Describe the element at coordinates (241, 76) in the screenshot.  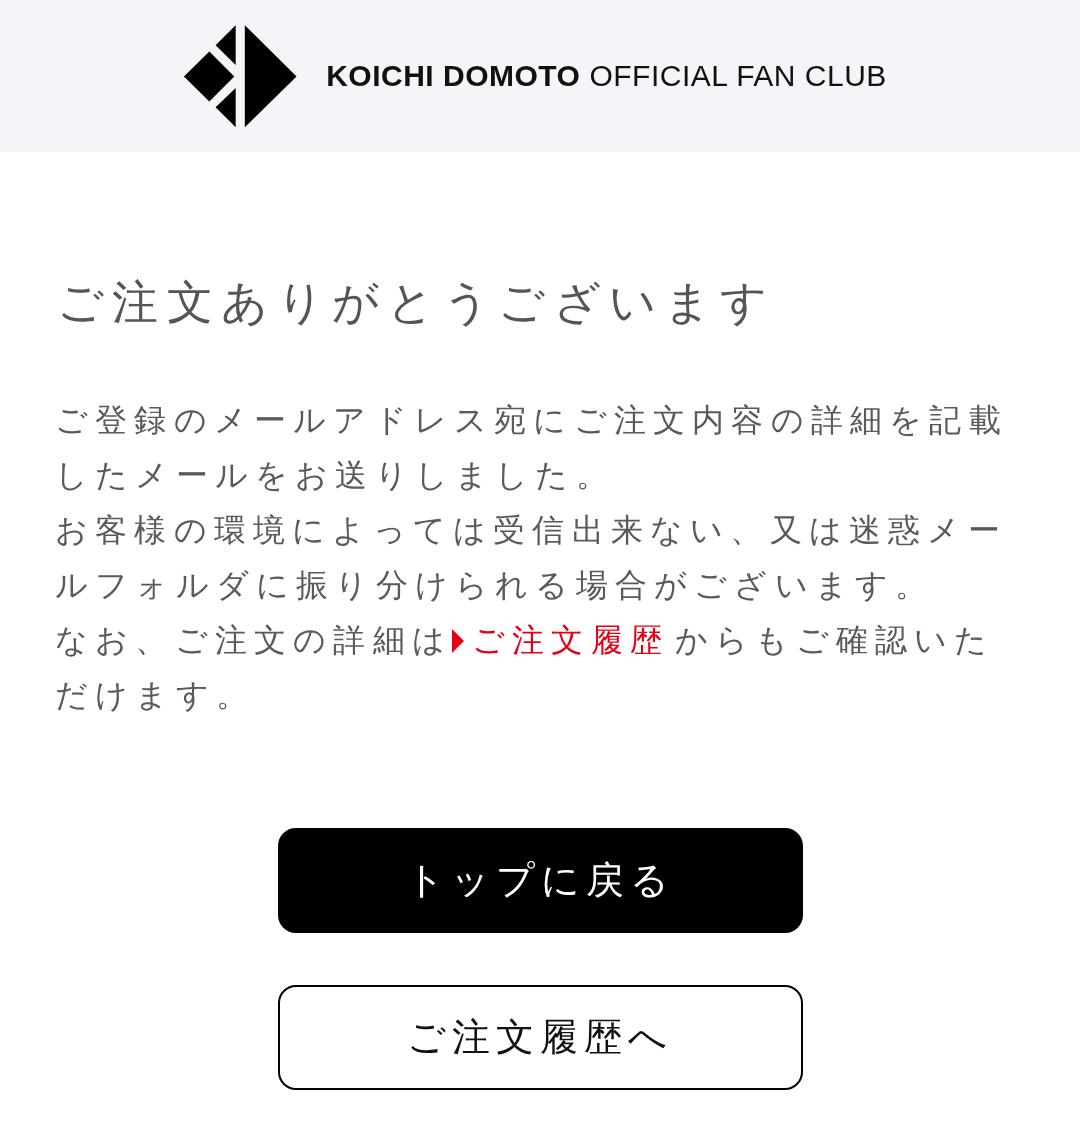
I see `logo-icon` at that location.